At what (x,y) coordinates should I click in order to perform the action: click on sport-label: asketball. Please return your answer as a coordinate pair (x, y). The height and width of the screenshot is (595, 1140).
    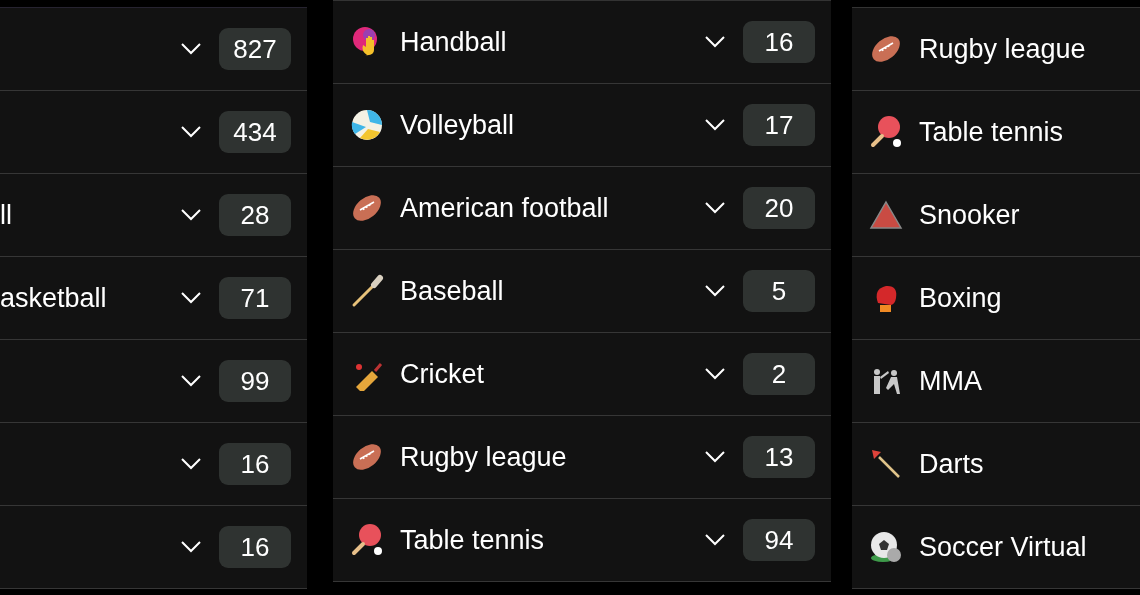
    Looking at the image, I should click on (53, 298).